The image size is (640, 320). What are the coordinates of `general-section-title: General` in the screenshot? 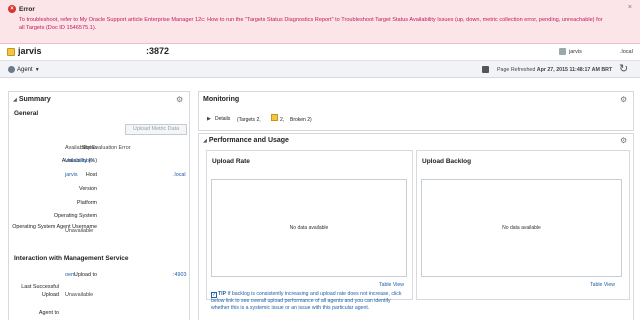 It's located at (26, 113).